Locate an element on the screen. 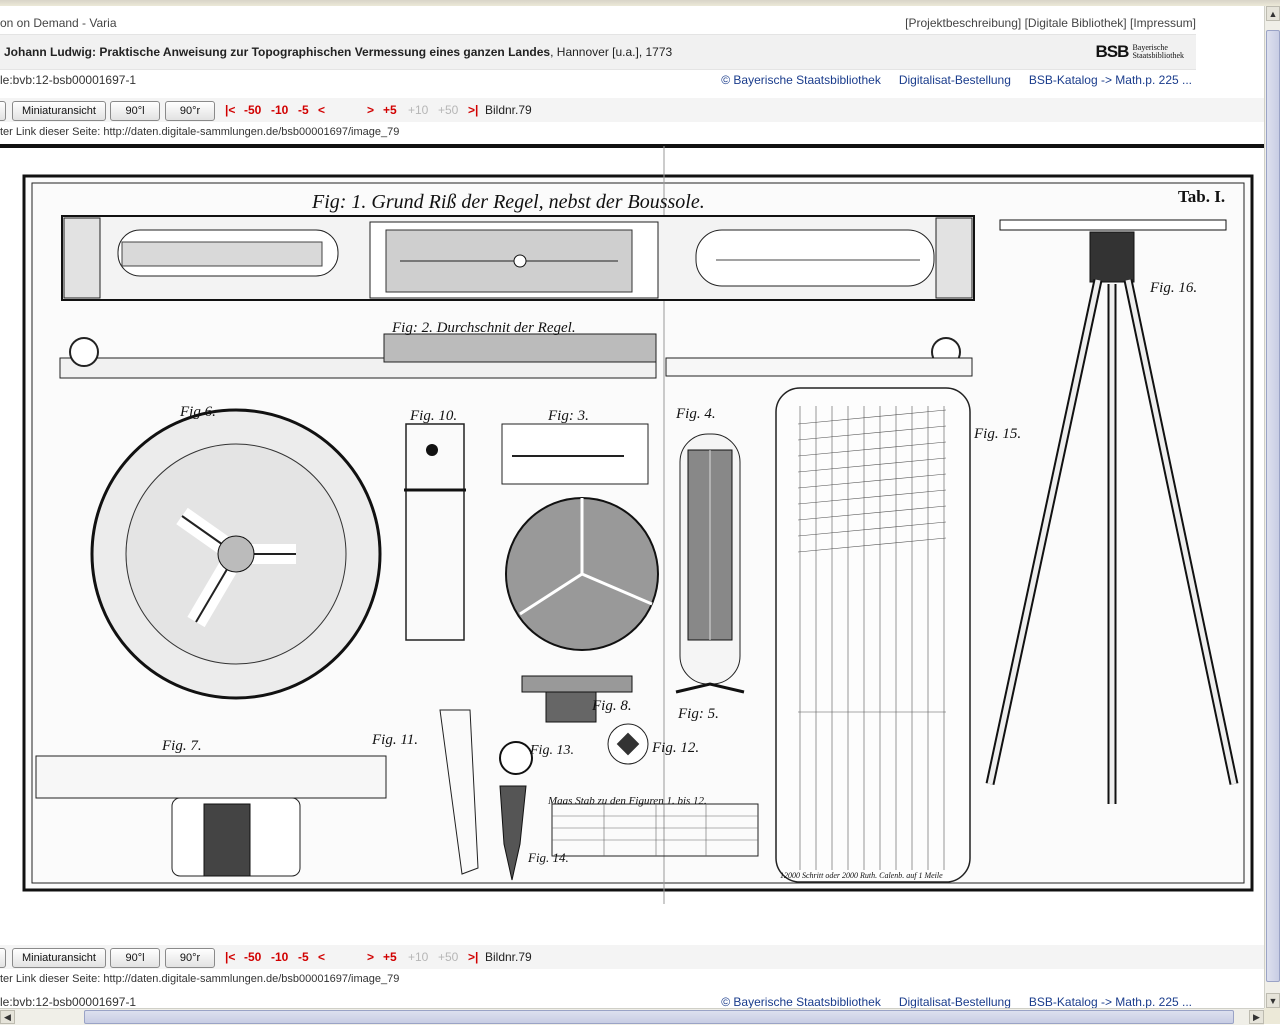 The width and height of the screenshot is (1280, 1025). bsb-logo-text: Bayerische Staatsbibliothek is located at coordinates (1158, 51).